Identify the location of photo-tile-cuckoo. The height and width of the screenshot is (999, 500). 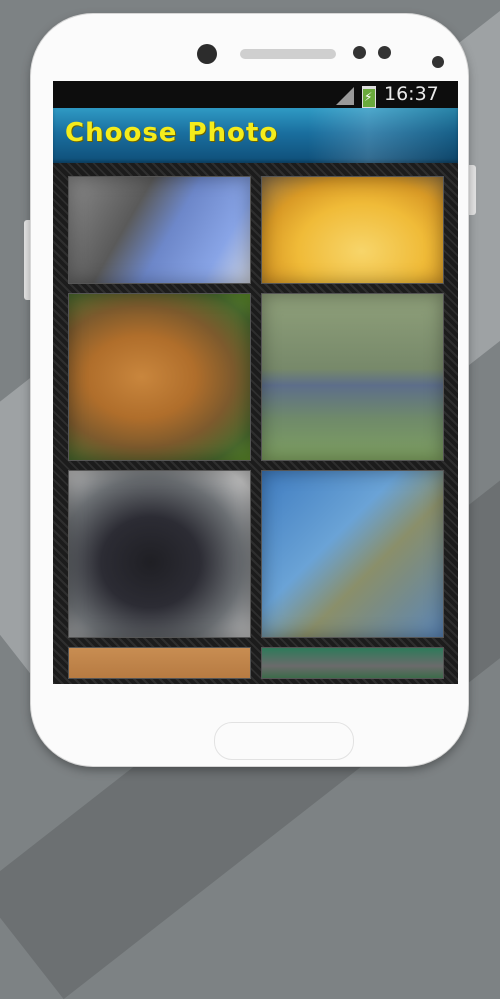
(352, 554).